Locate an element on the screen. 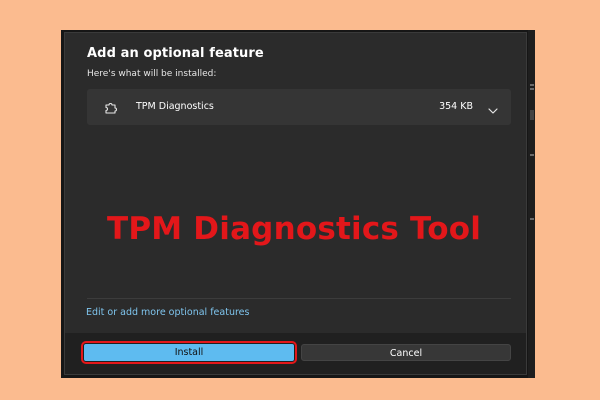 The image size is (600, 400). feature-name: TPM Diagnostics is located at coordinates (175, 106).